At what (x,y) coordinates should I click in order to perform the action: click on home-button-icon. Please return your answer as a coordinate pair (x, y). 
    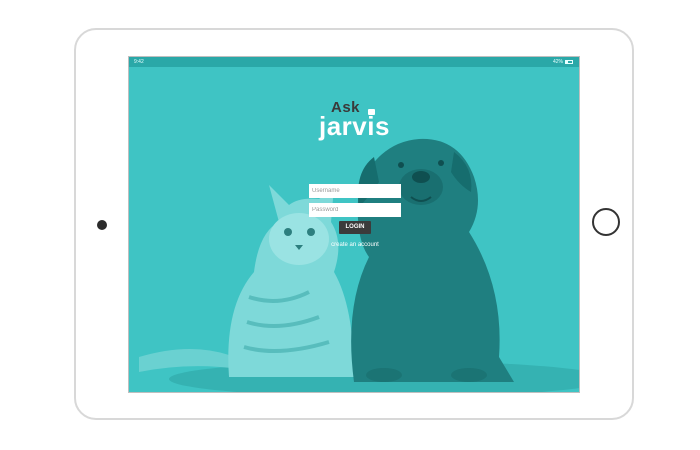
    Looking at the image, I should click on (606, 222).